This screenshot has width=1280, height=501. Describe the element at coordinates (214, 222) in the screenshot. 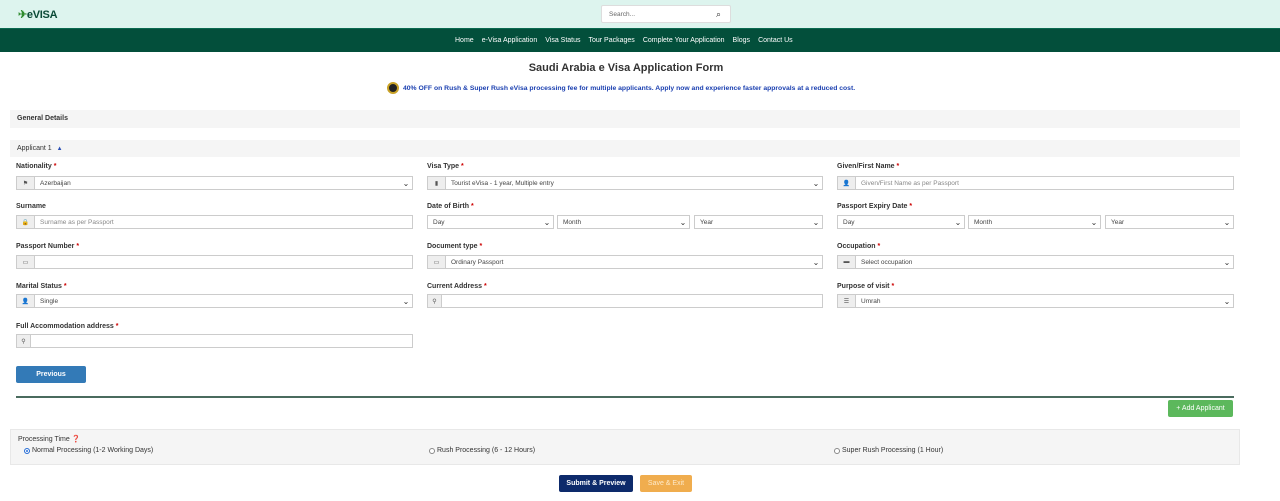

I see `surname-input: 🔒 Surname as per Passport` at that location.